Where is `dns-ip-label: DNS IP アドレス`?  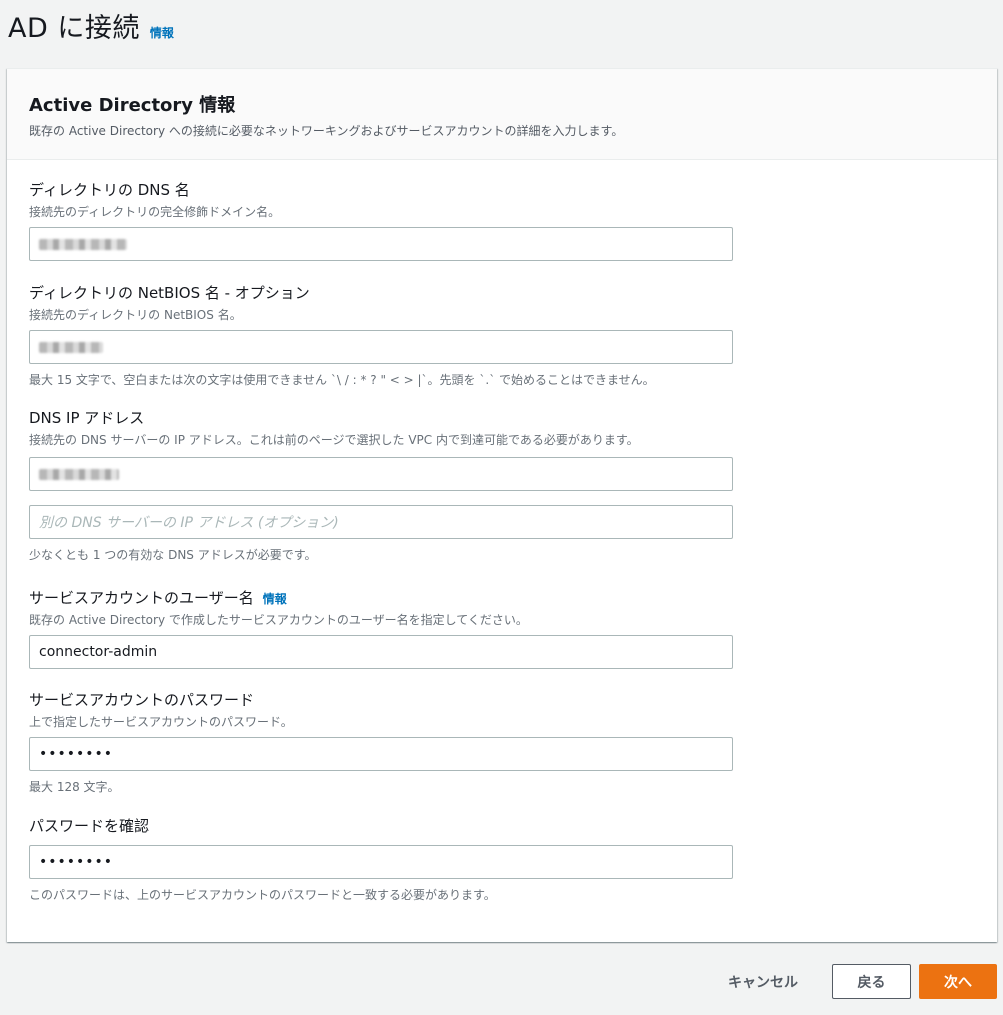 dns-ip-label: DNS IP アドレス is located at coordinates (87, 418).